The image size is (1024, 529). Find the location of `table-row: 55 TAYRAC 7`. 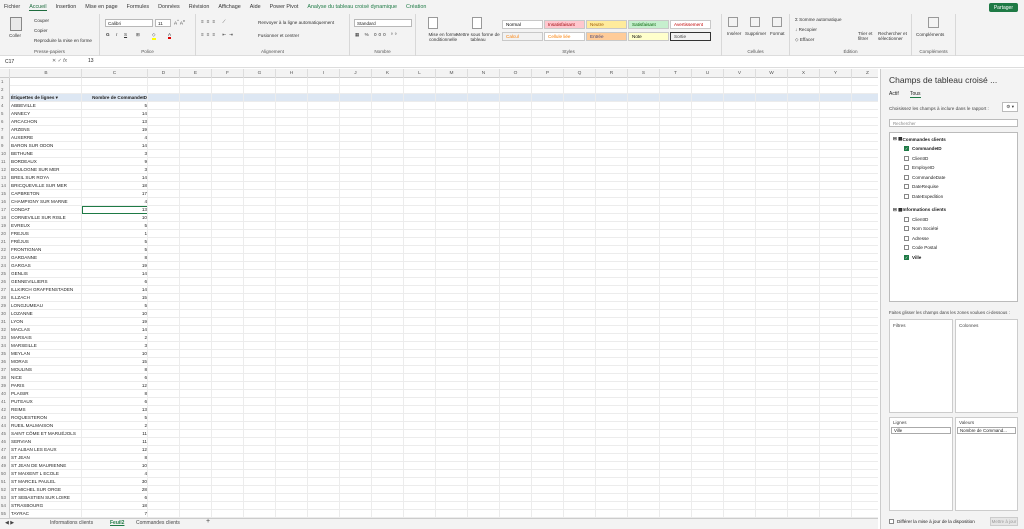

table-row: 55 TAYRAC 7 is located at coordinates (439, 514).